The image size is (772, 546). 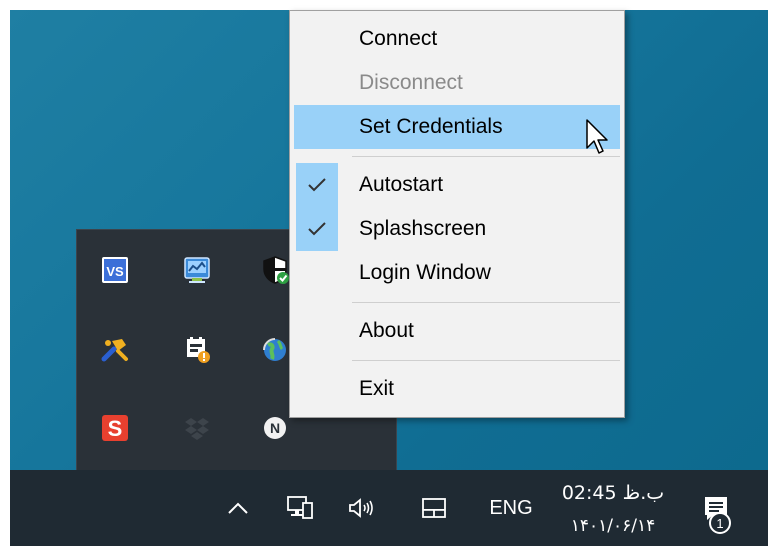 I want to click on s-app-icon-text: S, so click(x=115, y=428).